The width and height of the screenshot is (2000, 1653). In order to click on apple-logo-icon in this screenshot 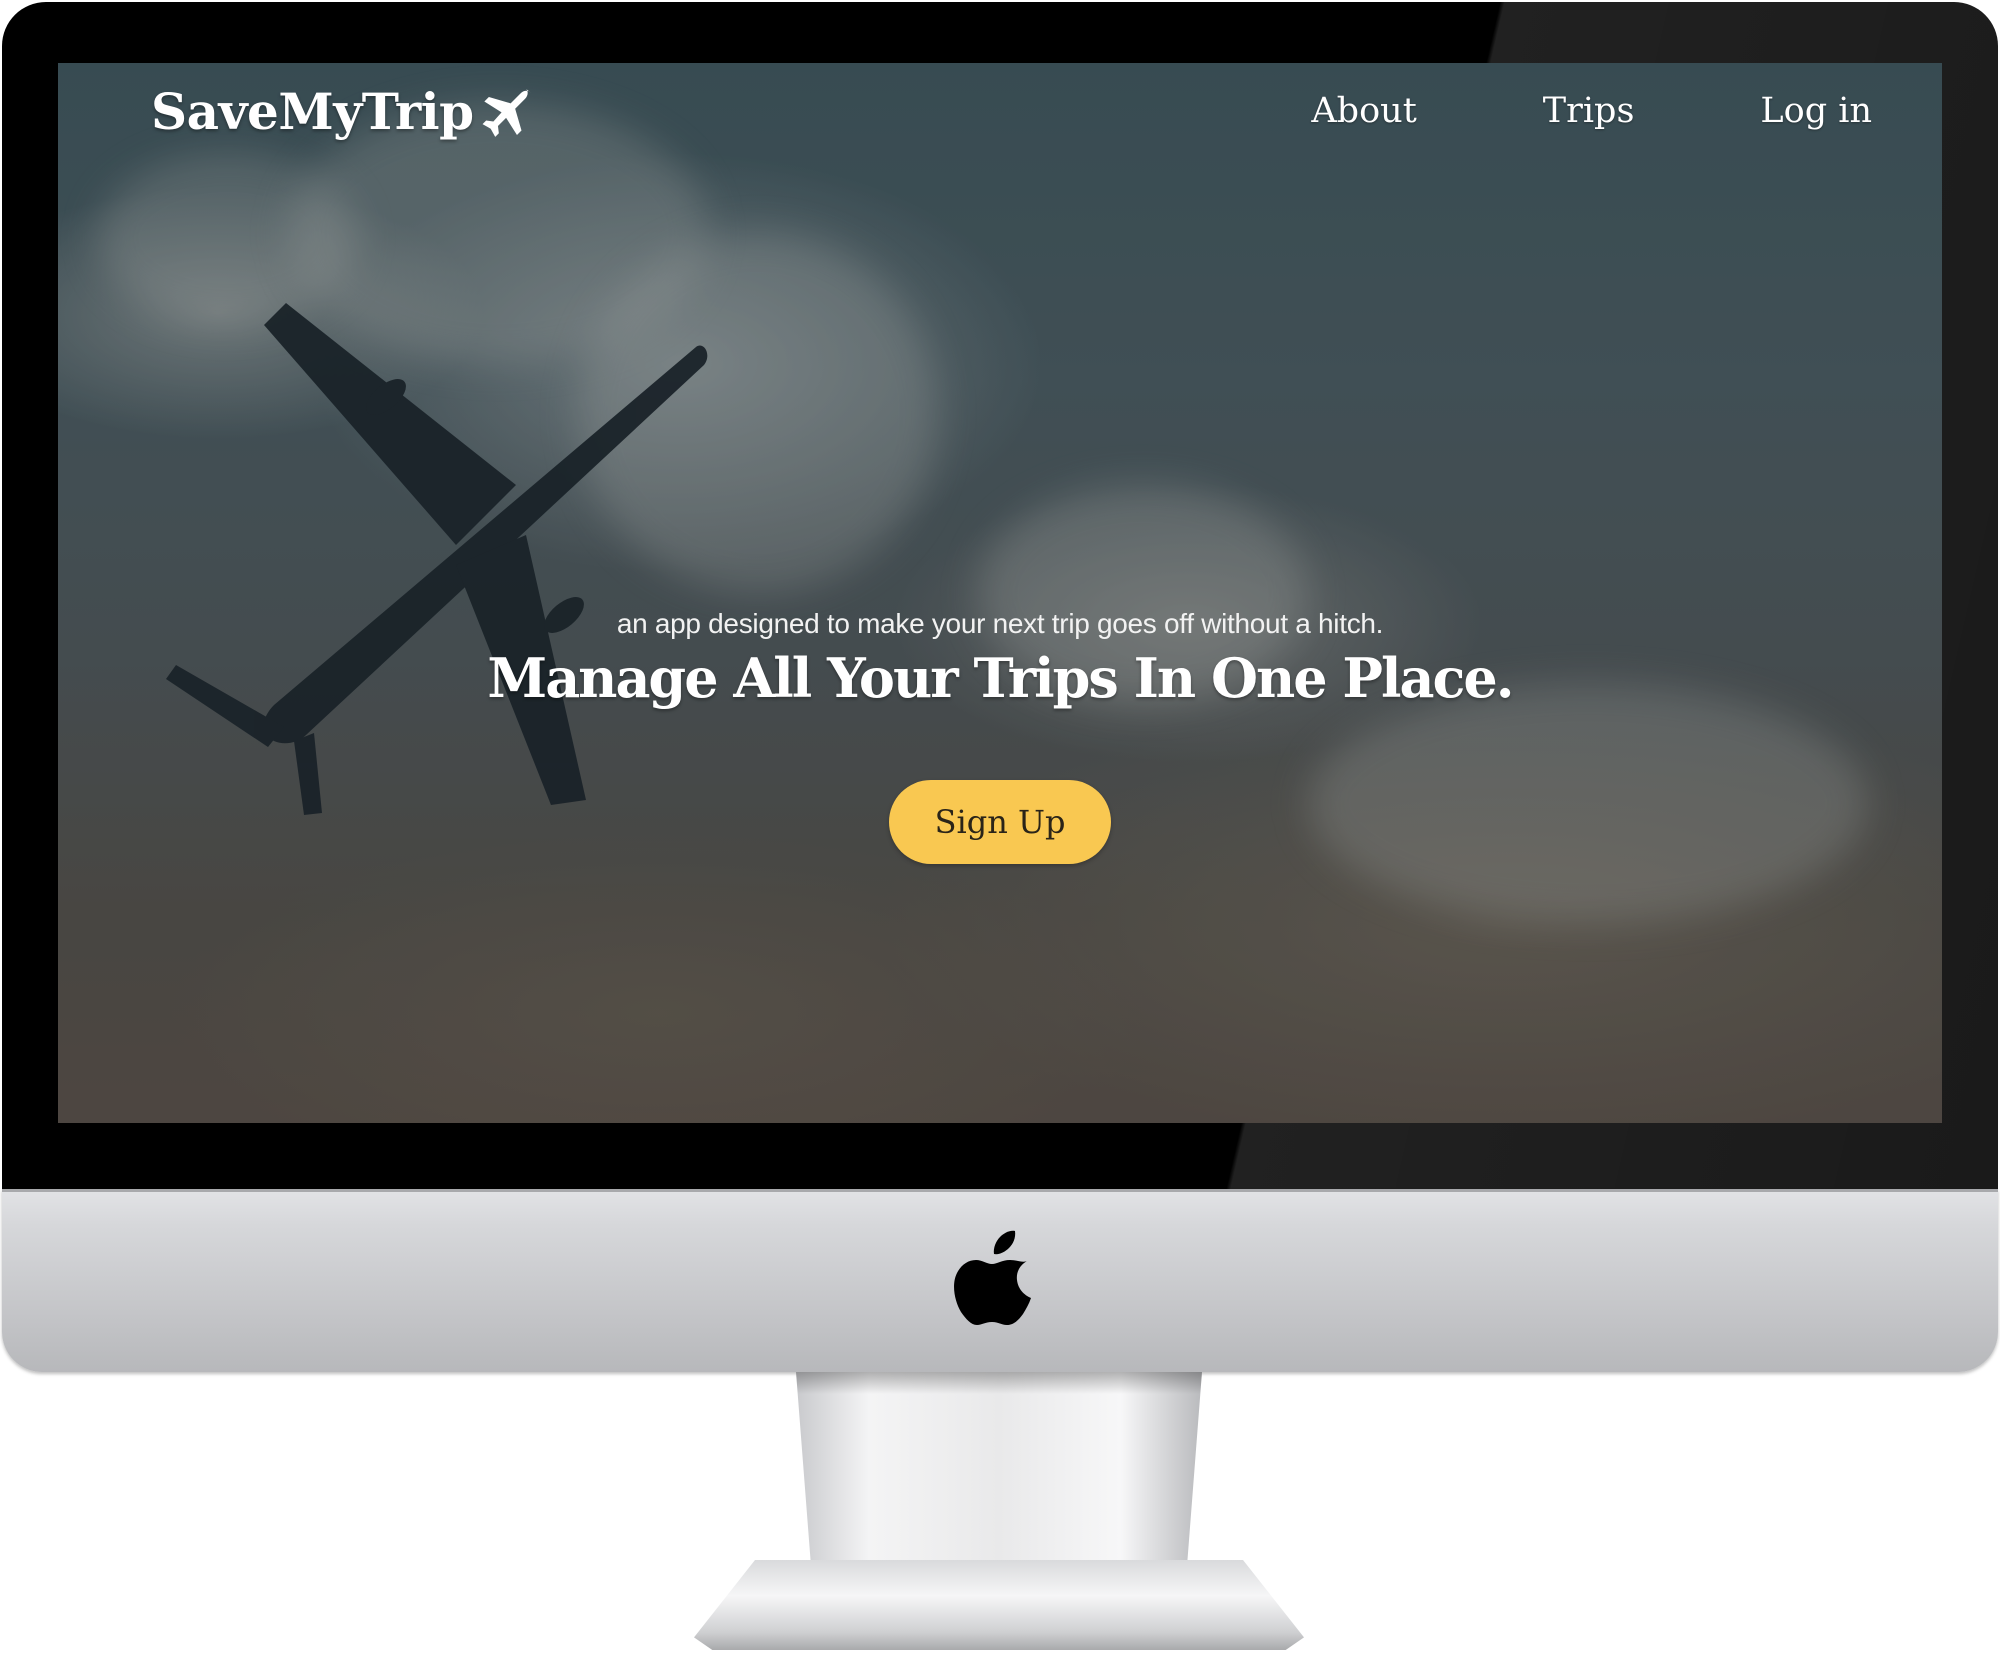, I will do `click(992, 1277)`.